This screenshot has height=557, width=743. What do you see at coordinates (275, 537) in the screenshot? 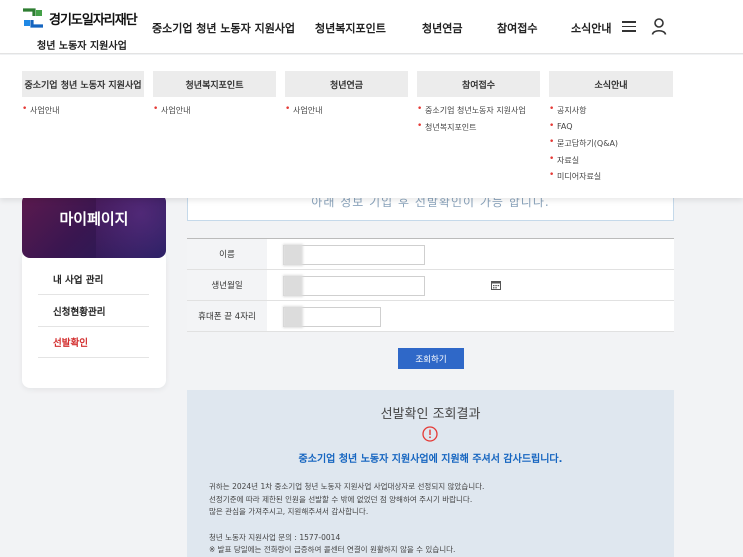
I see `contact-line: 청년 노동자 지원사업 문의 : 1577-0014` at bounding box center [275, 537].